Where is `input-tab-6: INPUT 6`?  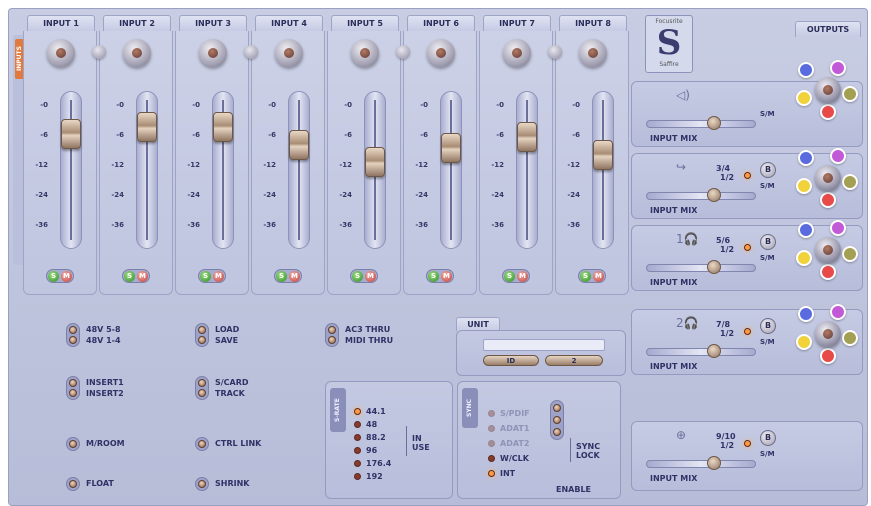 input-tab-6: INPUT 6 is located at coordinates (441, 23).